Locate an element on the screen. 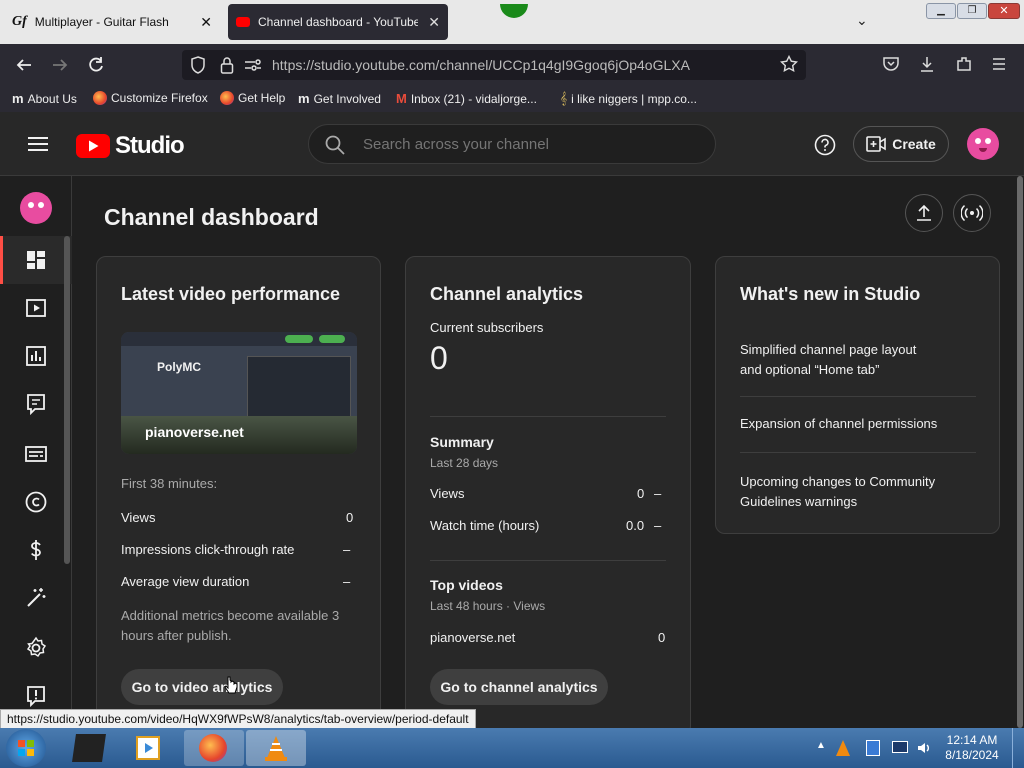 This screenshot has width=1024, height=768. go-to-video-analytics-button: Go to video analytics is located at coordinates (202, 687).